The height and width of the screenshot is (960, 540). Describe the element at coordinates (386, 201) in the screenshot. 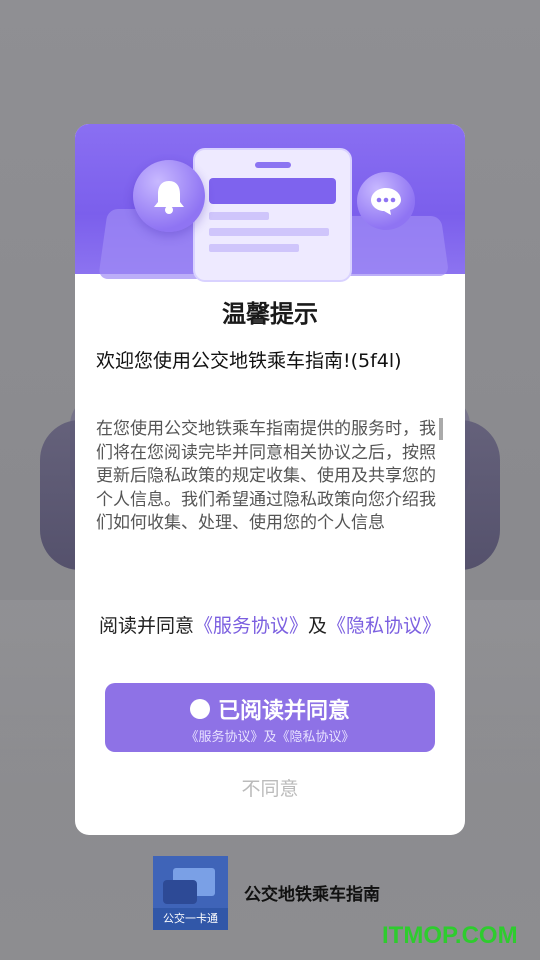

I see `chat-bubble-icon` at that location.